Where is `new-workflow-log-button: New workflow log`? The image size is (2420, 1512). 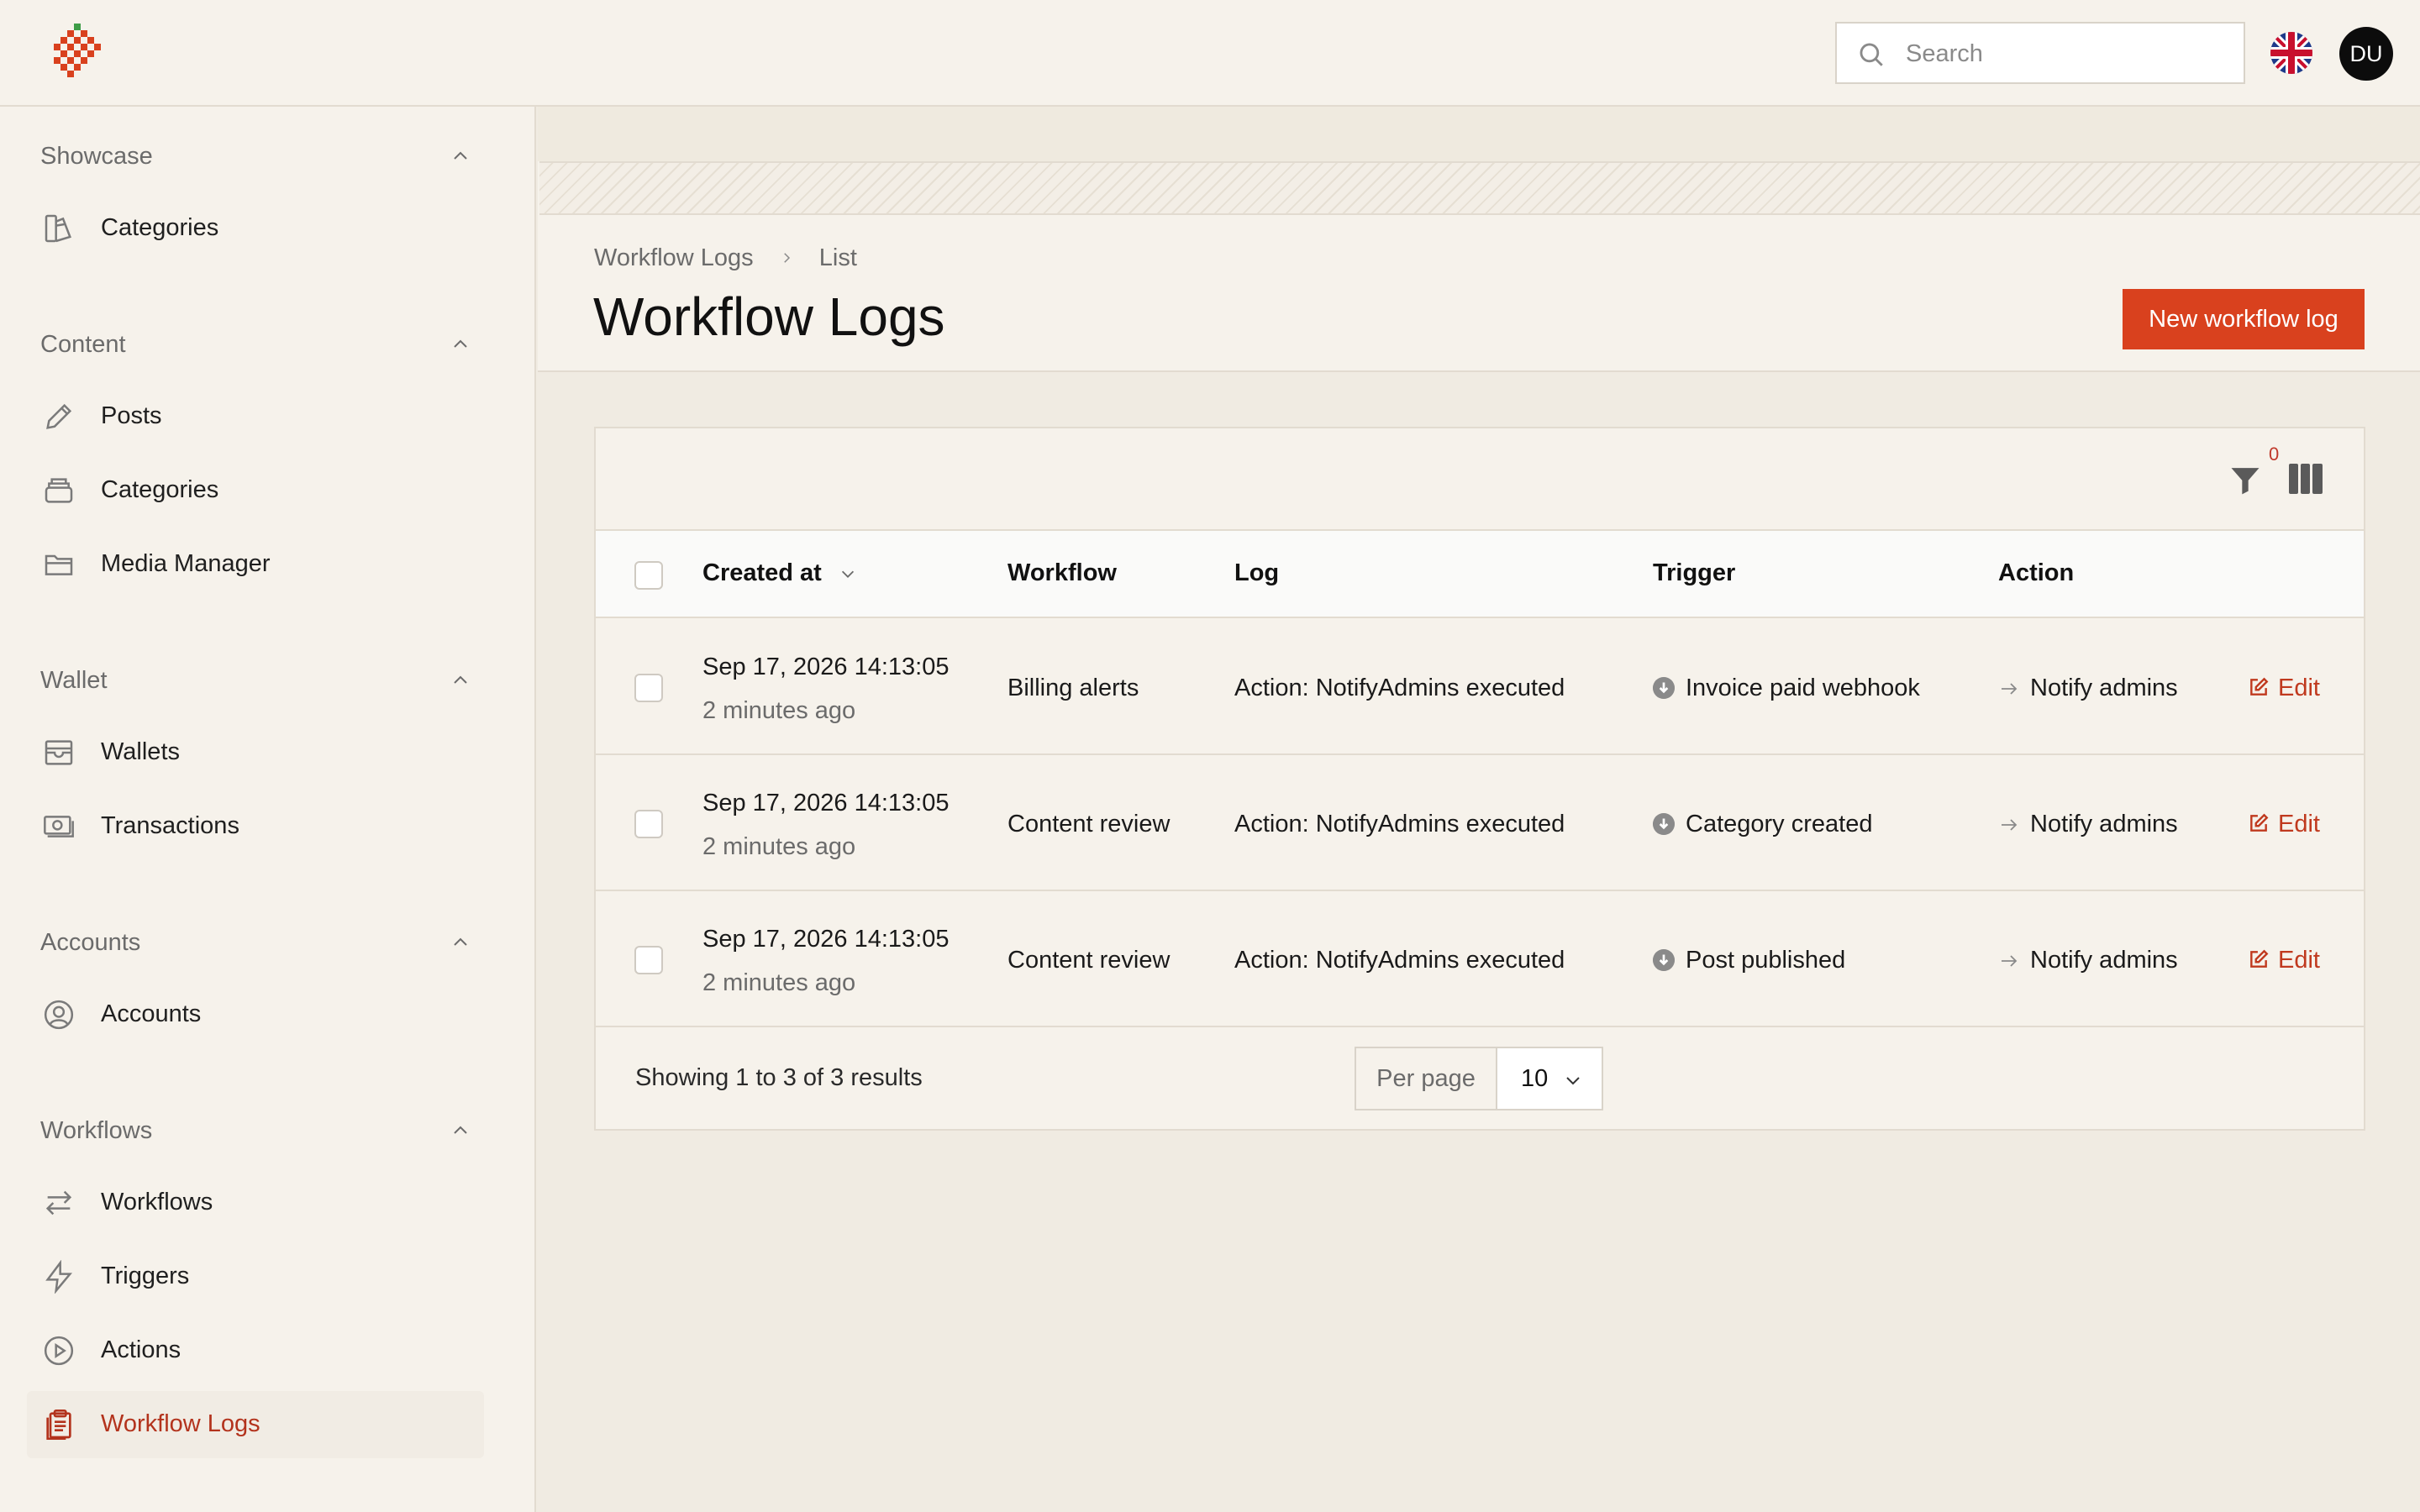 new-workflow-log-button: New workflow log is located at coordinates (2244, 319).